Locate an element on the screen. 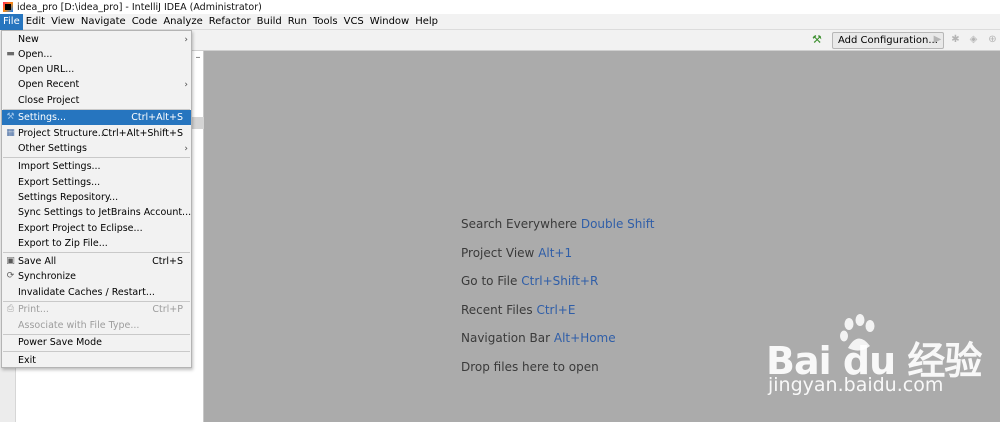 The image size is (1000, 422). save-icon: ▣ is located at coordinates (10, 261).